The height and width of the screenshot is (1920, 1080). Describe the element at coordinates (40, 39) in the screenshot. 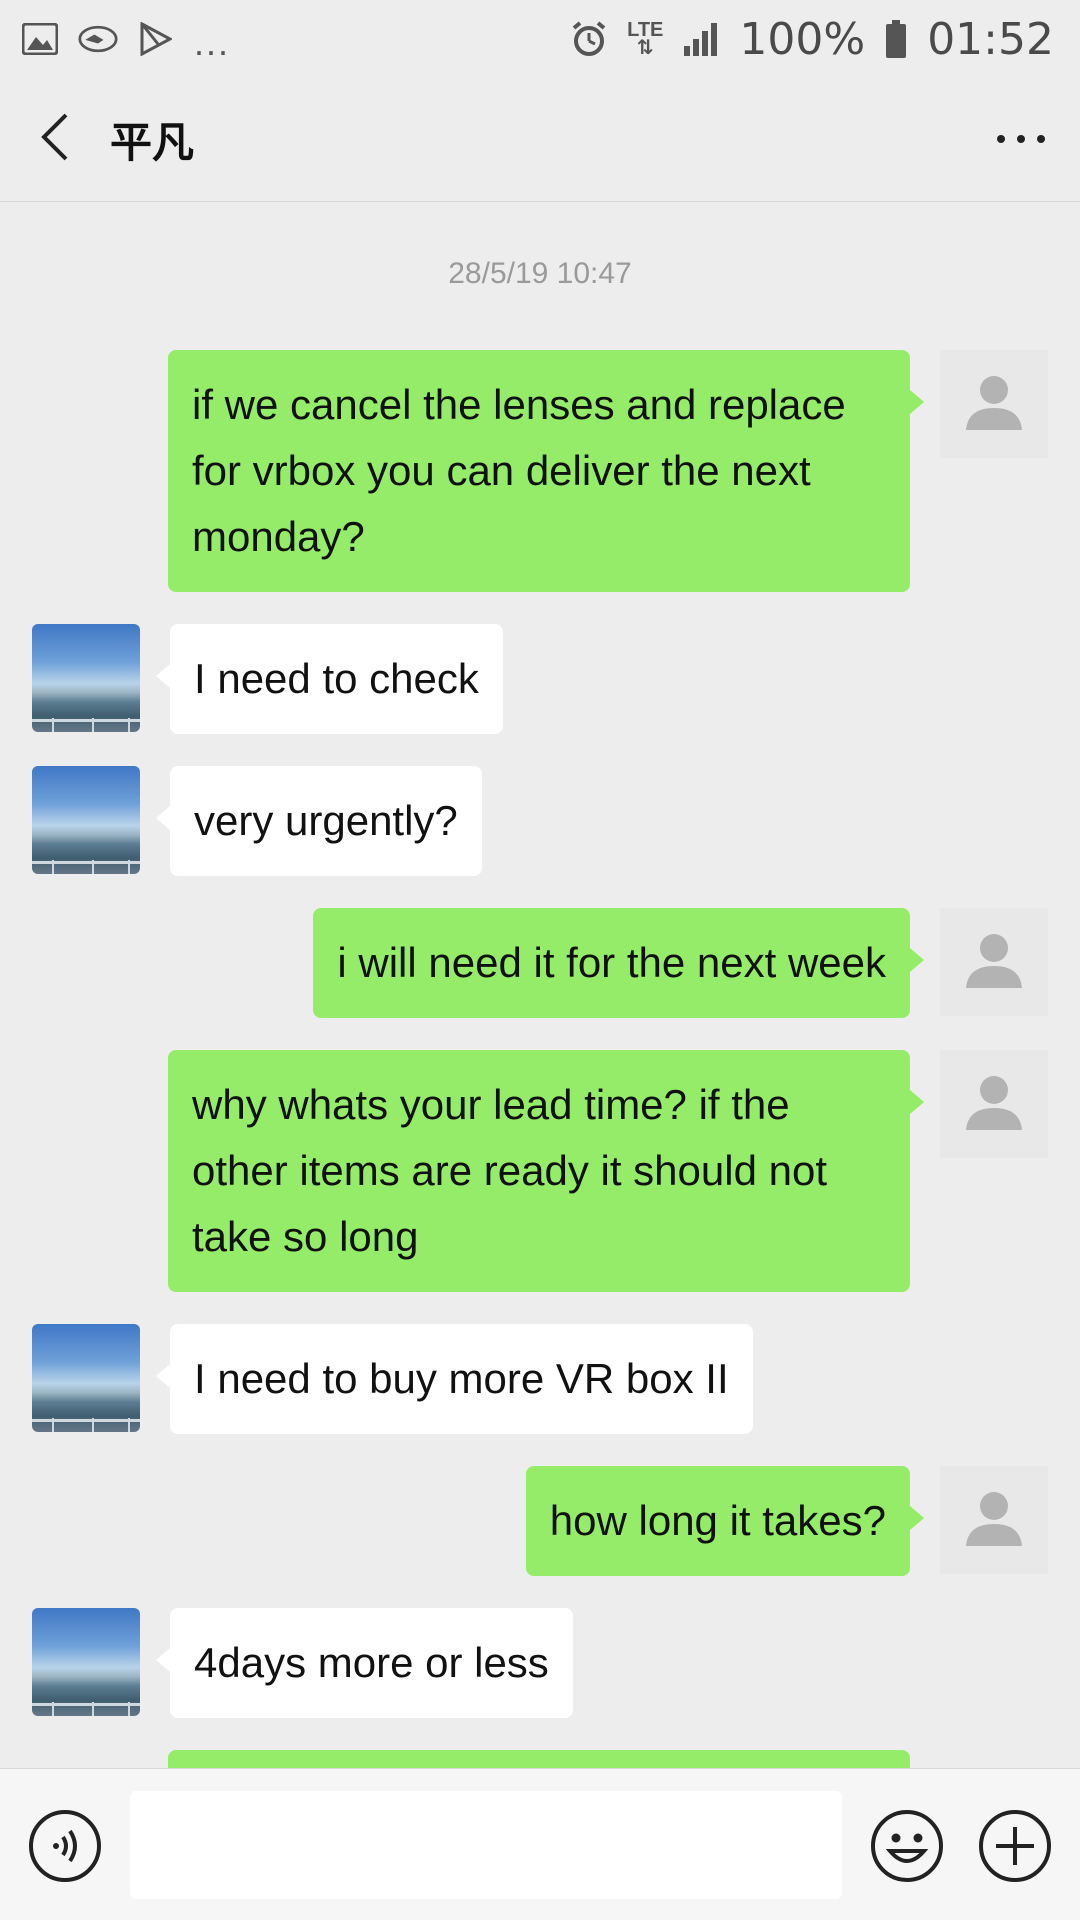

I see `gallery-icon` at that location.